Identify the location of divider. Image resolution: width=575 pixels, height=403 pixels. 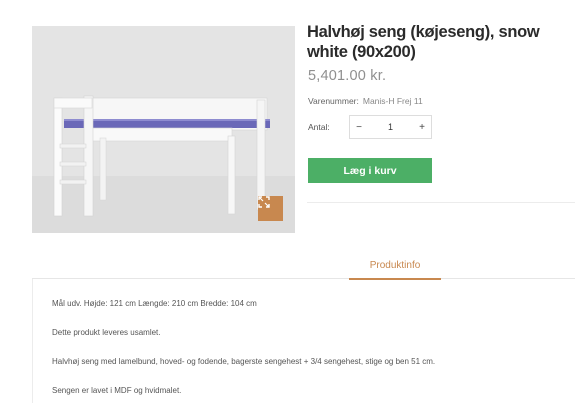
(441, 202).